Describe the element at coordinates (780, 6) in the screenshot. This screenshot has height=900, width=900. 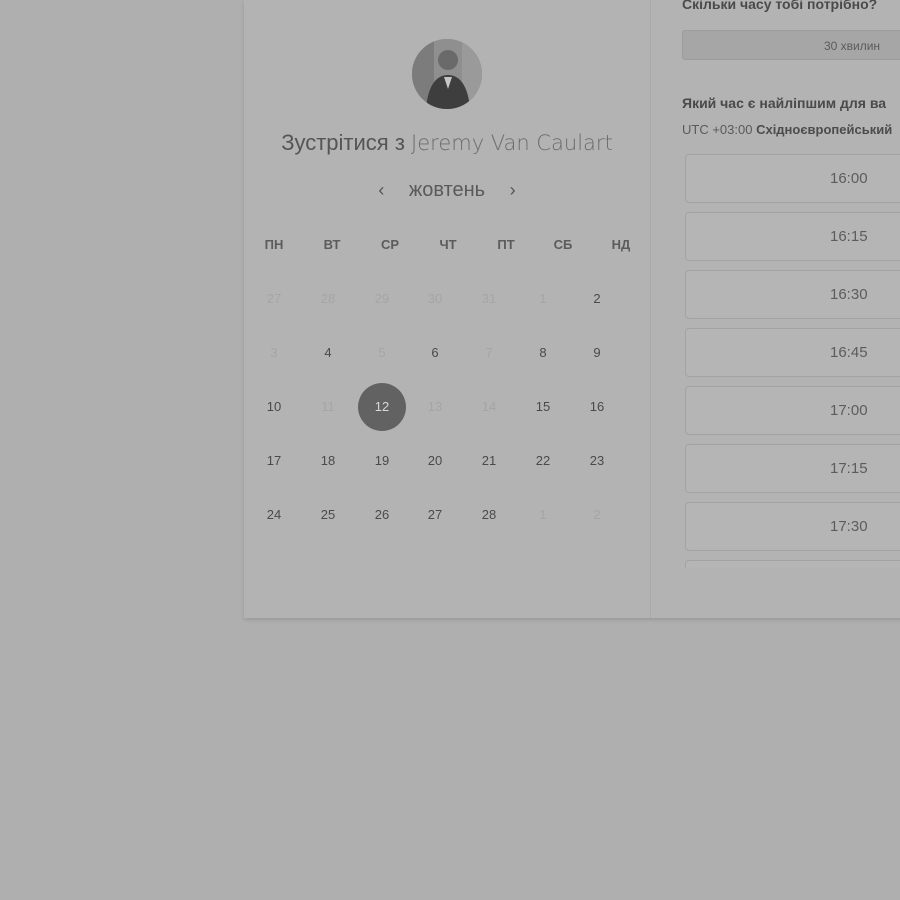
I see `duration-question: Скільки часу тобі потрібно?` at that location.